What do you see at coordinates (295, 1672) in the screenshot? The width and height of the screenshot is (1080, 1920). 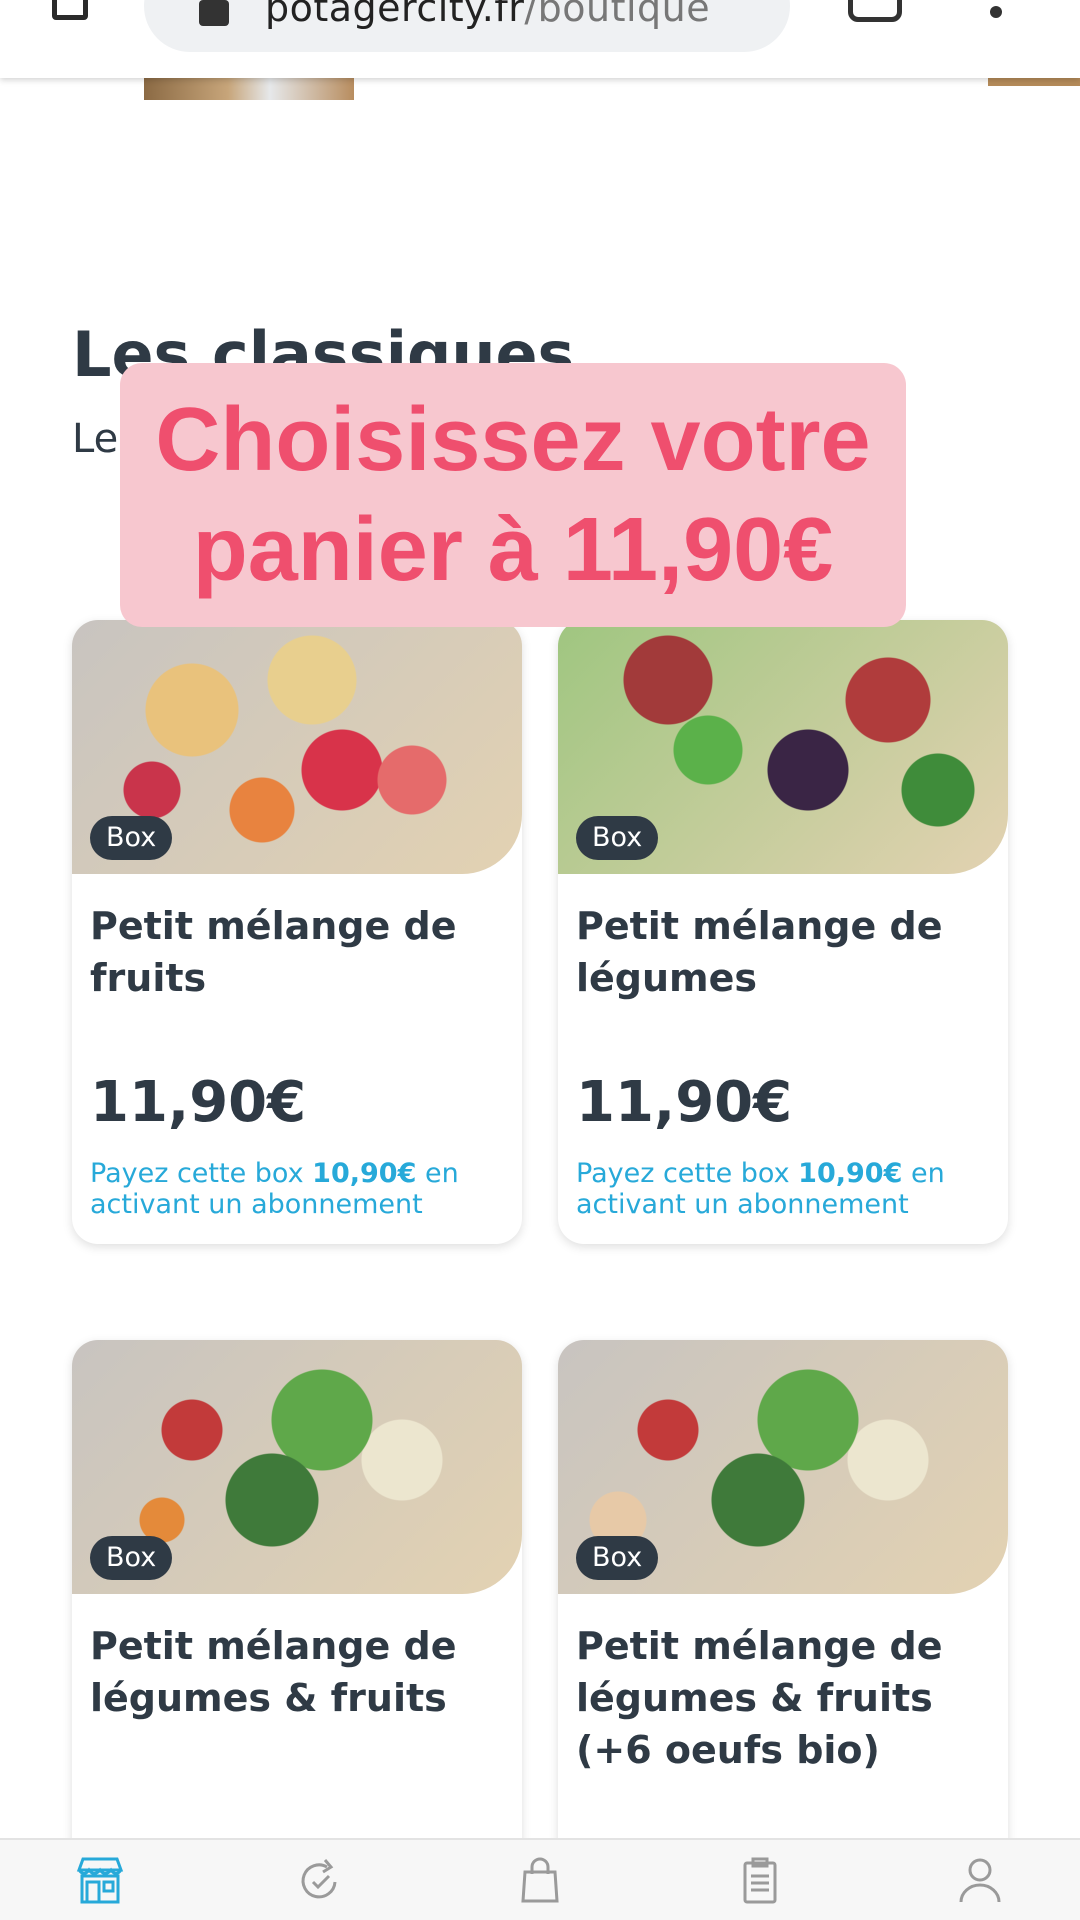 I see `product-title: Petit mélange de légumes & fruits` at bounding box center [295, 1672].